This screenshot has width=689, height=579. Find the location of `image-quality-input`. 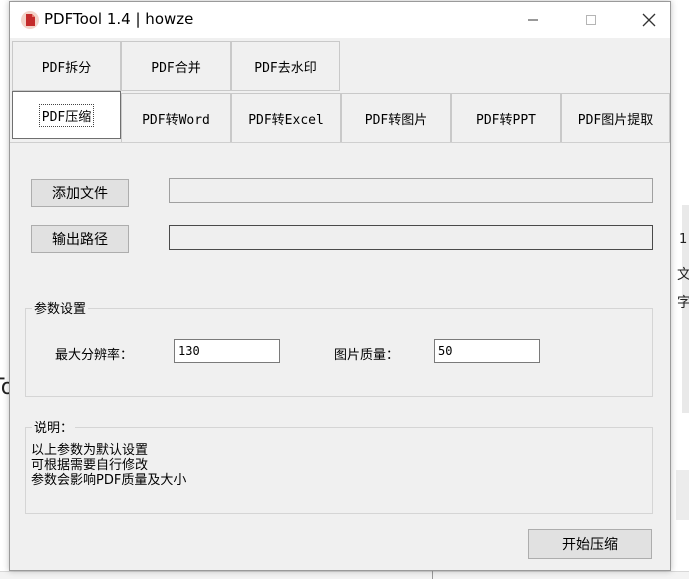

image-quality-input is located at coordinates (487, 351).